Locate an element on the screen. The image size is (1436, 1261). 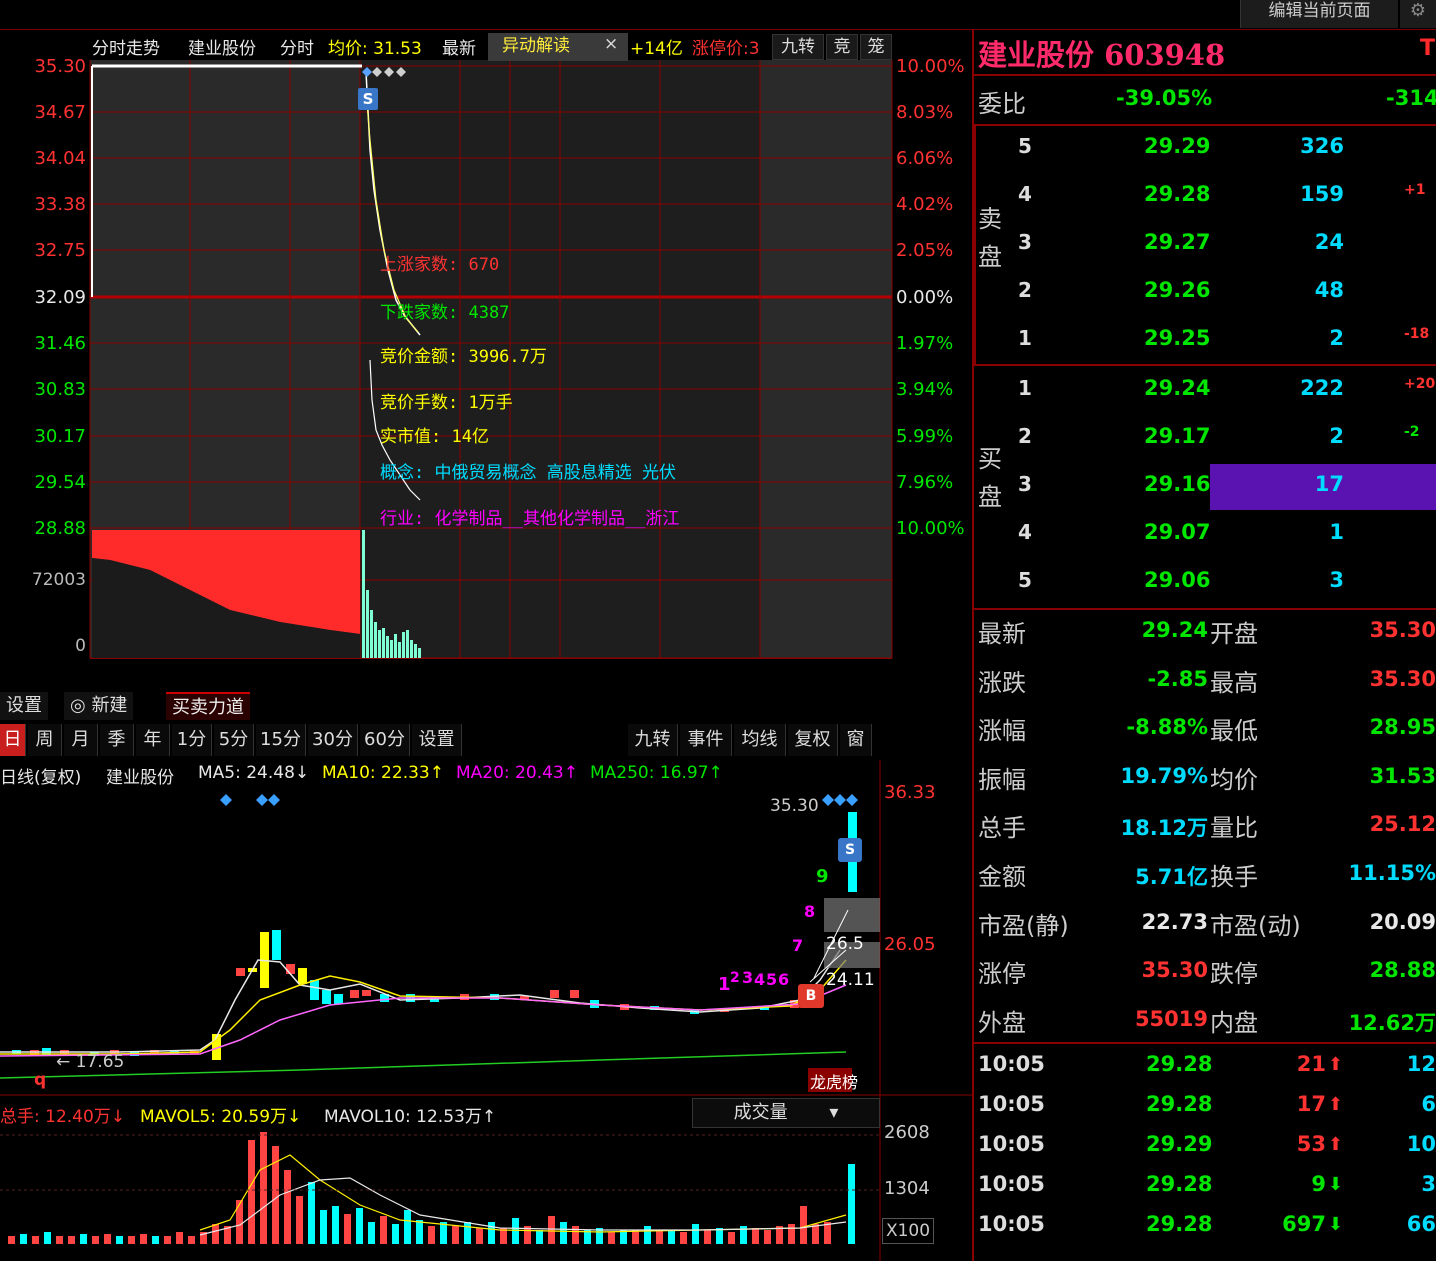
indicator-selector: 成交量 ▾ is located at coordinates (786, 1113).